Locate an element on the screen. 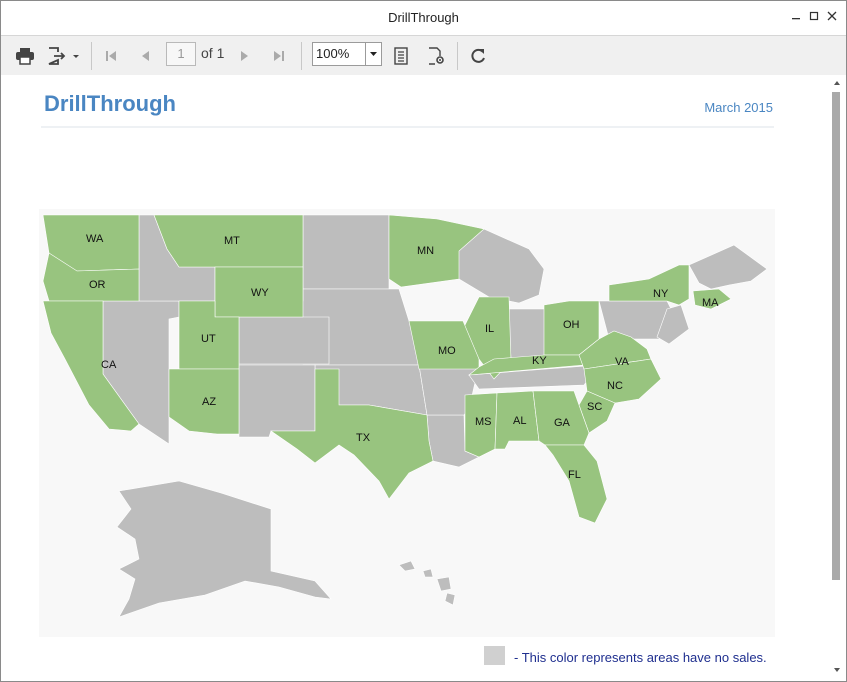  export-button is located at coordinates (64, 56).